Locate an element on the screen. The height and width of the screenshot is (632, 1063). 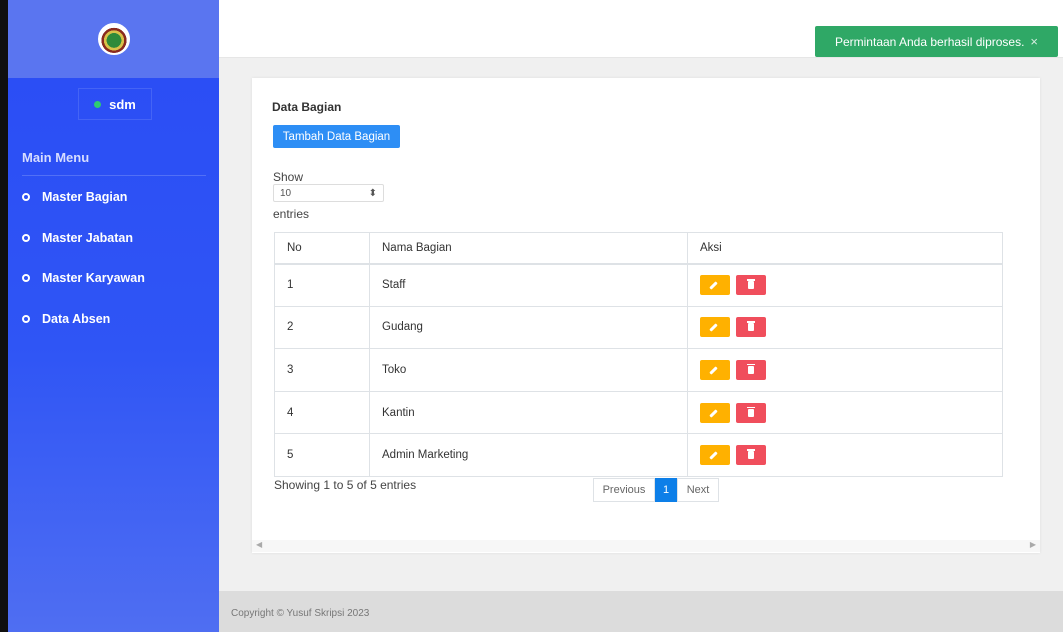
footer: Copyright © Yusuf Skripsi 2023 is located at coordinates (641, 611).